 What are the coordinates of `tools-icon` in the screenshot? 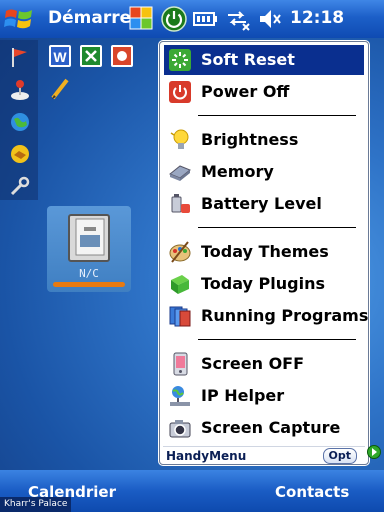 It's located at (20, 186).